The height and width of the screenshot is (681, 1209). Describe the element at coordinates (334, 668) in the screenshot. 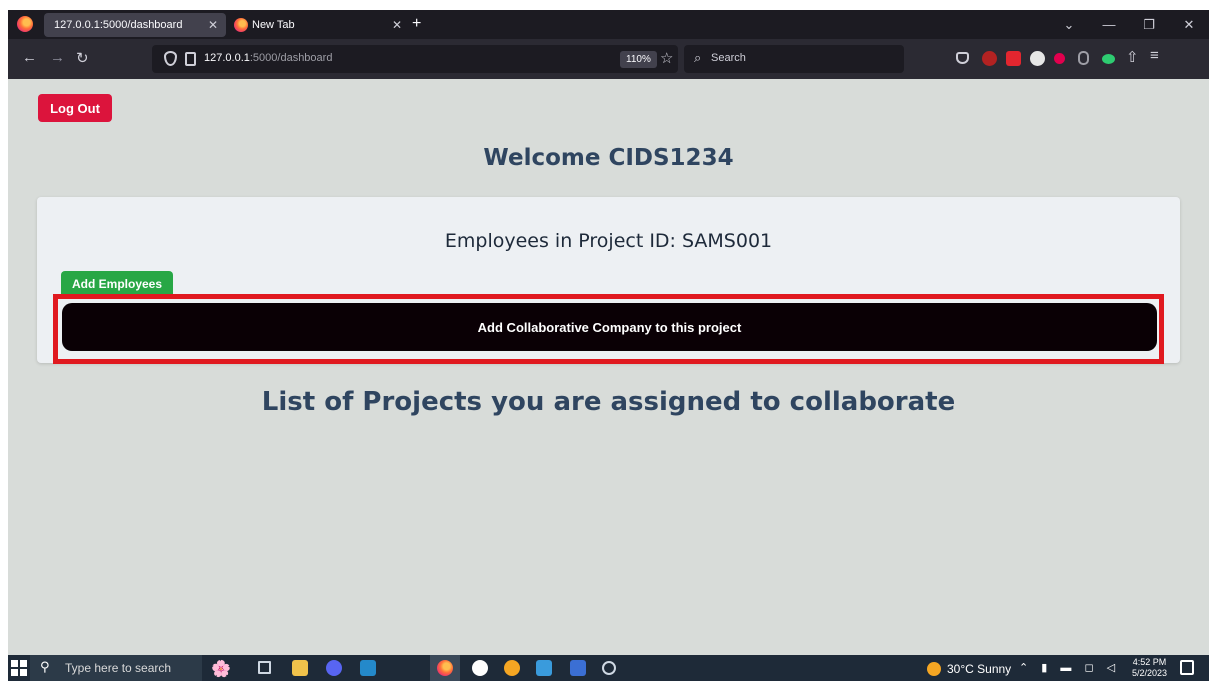

I see `discord-icon` at that location.